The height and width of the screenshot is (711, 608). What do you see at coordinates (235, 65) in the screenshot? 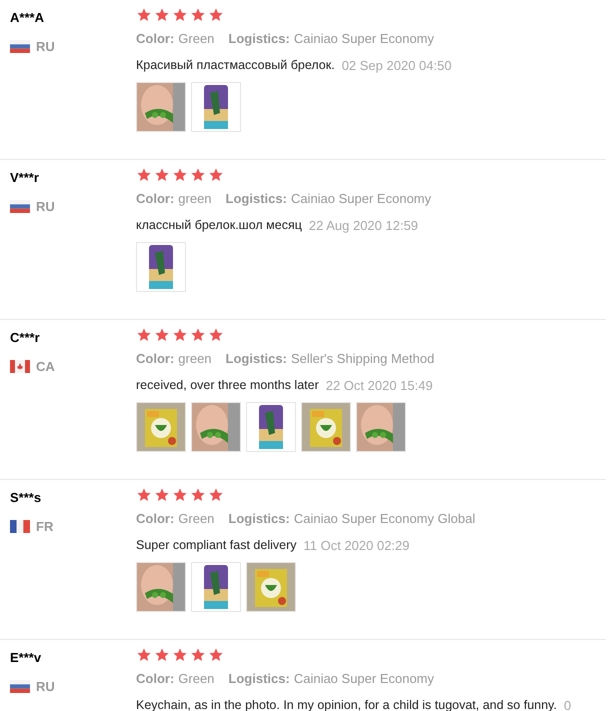
I see `review-text: Красивый пластмассовый брелок.` at bounding box center [235, 65].